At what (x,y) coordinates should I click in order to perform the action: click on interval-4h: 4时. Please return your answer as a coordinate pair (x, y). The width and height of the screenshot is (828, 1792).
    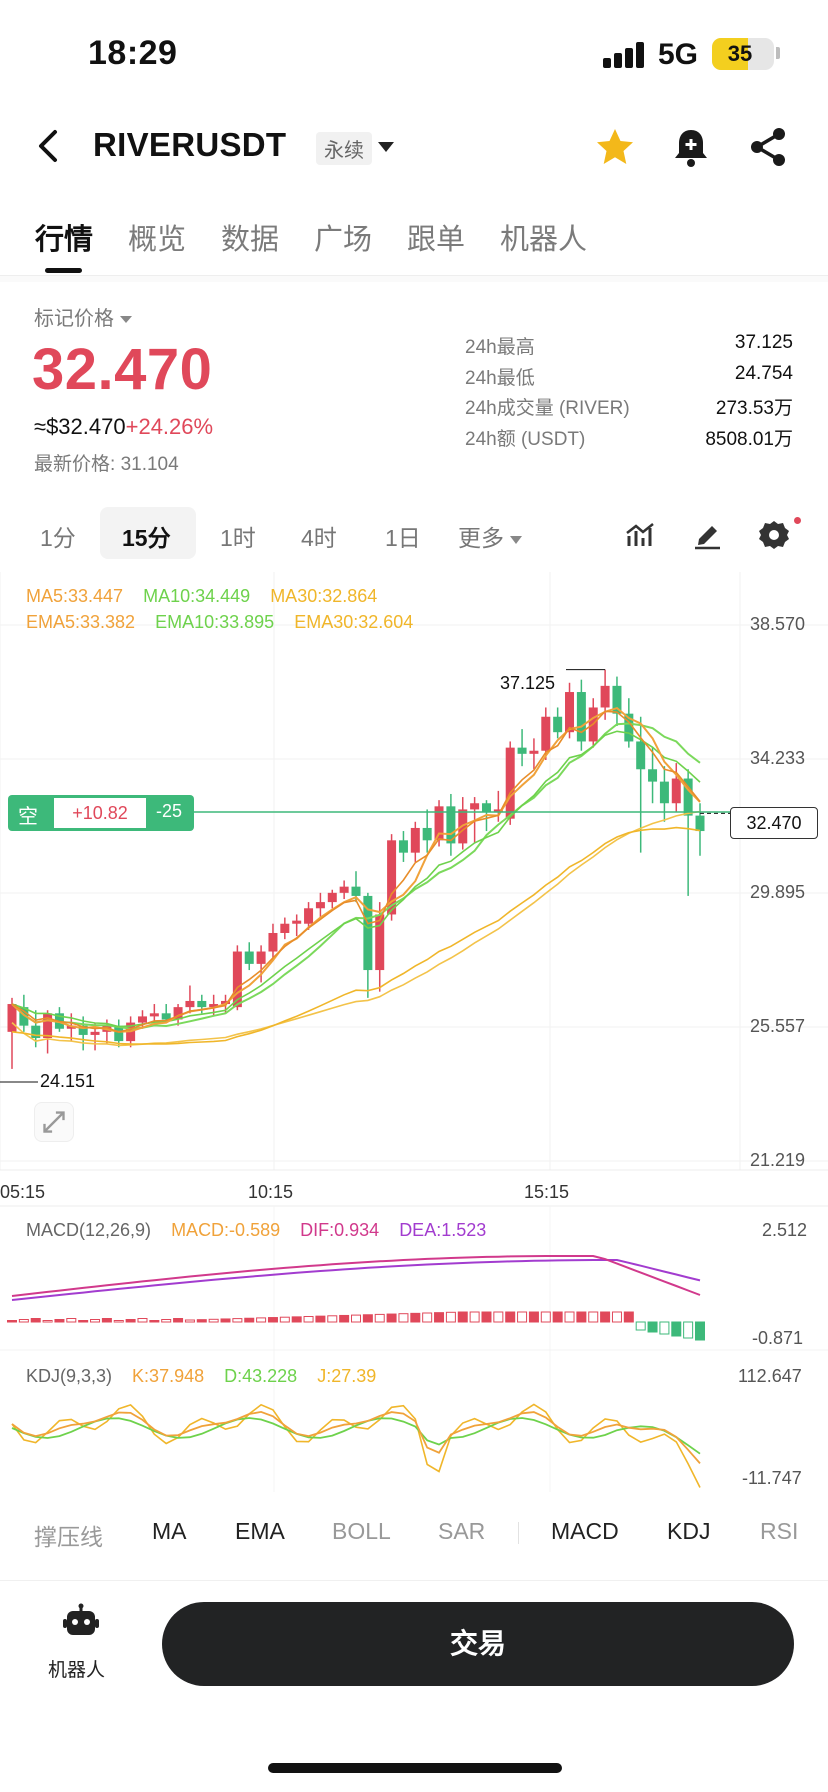
    Looking at the image, I should click on (319, 536).